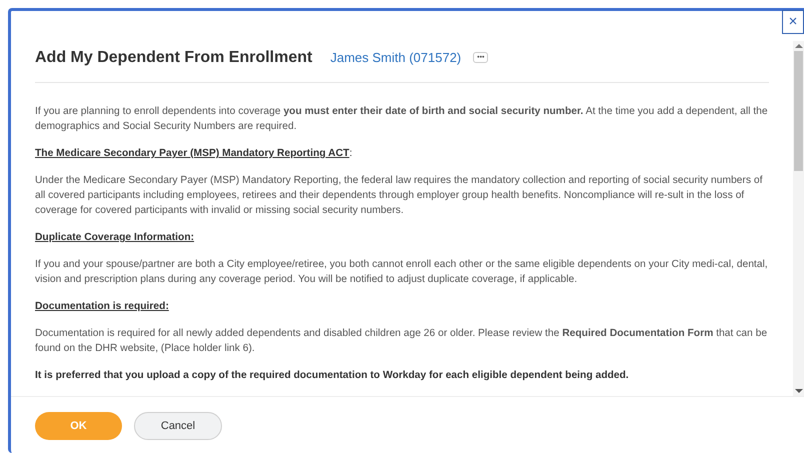  What do you see at coordinates (798, 111) in the screenshot?
I see `scrollbar-thumb` at bounding box center [798, 111].